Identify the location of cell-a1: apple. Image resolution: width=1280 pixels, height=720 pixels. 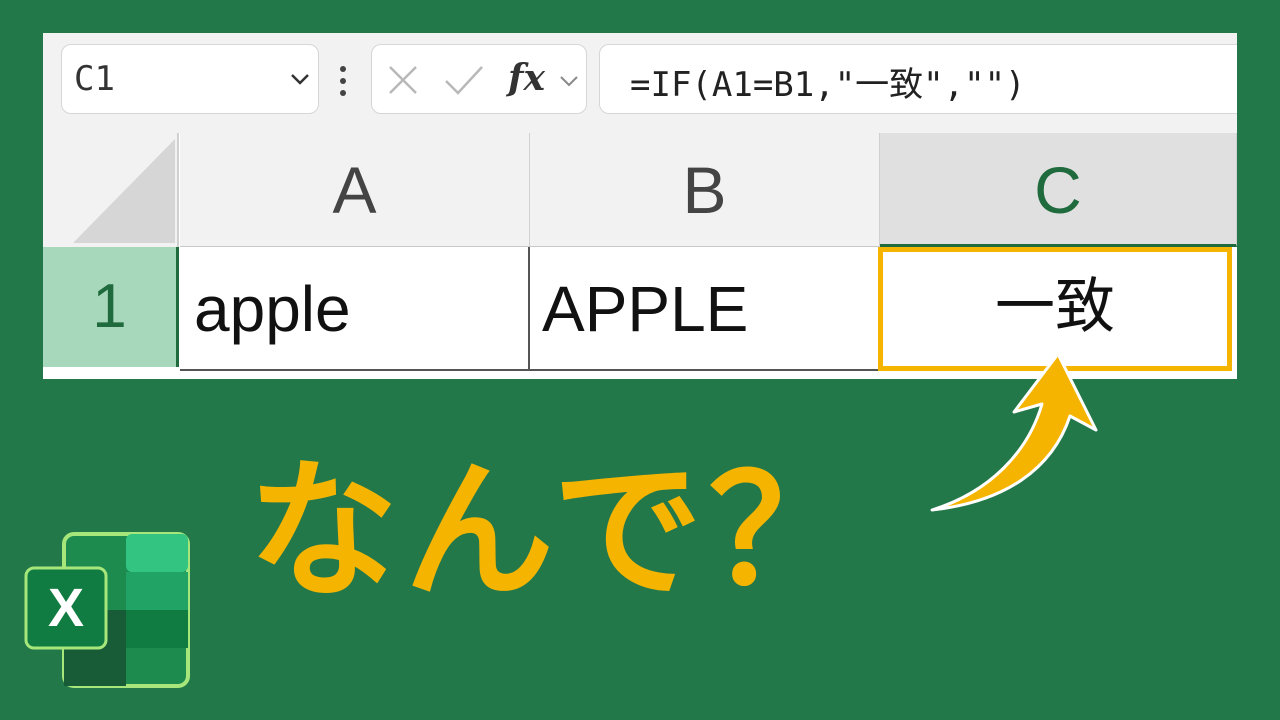
(355, 309).